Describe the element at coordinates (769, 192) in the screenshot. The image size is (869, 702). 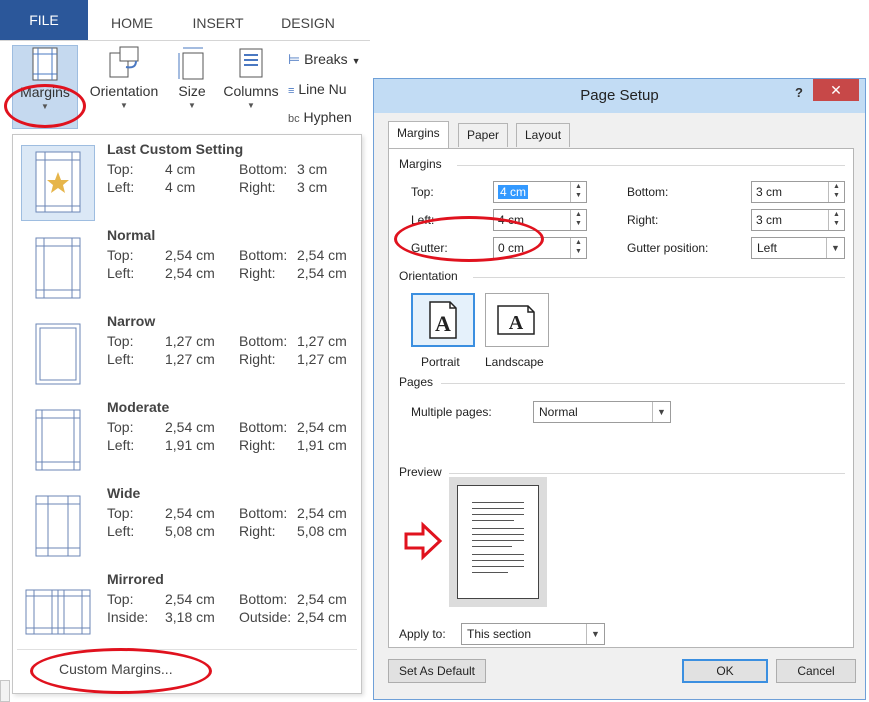
I see `bottom-margin-value: 3 cm` at that location.